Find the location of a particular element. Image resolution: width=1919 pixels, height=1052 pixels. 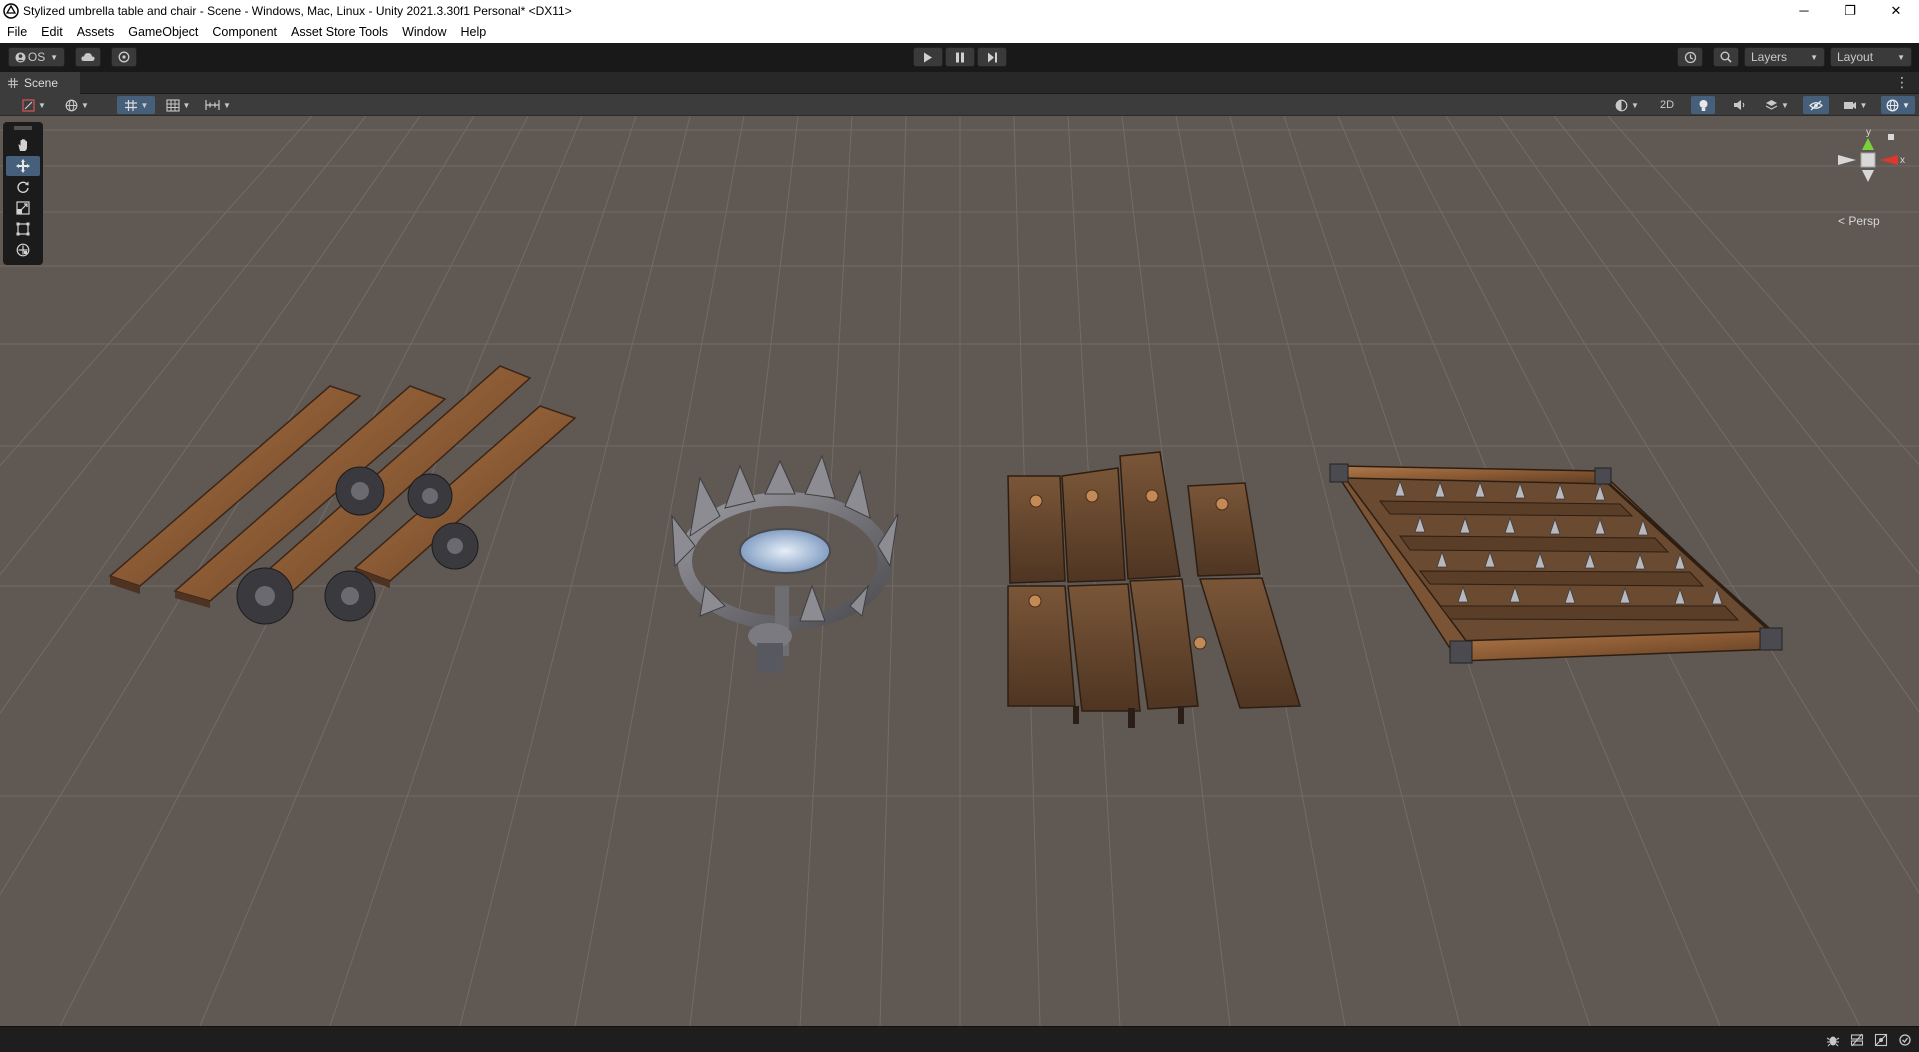

audio-toggle is located at coordinates (1739, 105).